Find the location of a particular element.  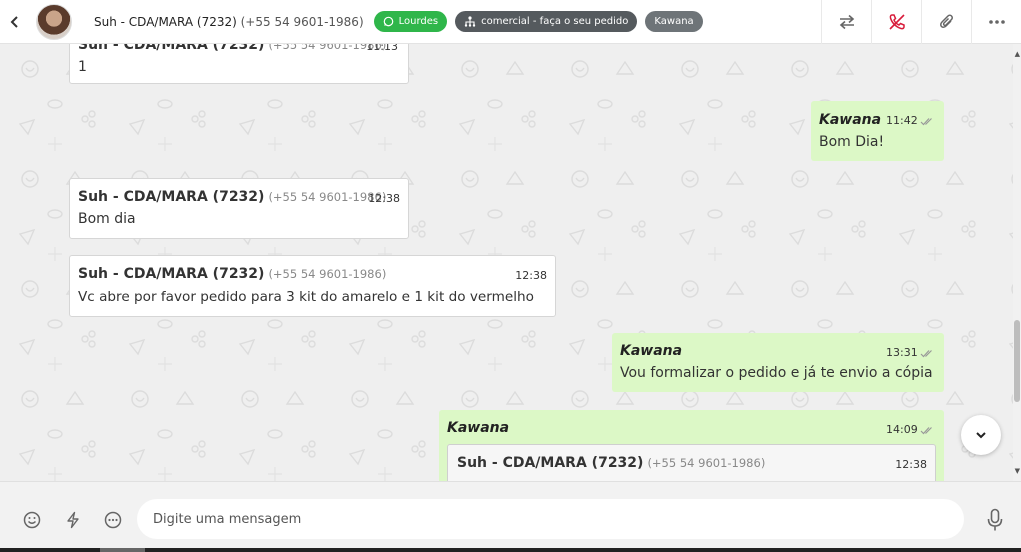

scroll-up-arrow: ▲ is located at coordinates (1017, 54).